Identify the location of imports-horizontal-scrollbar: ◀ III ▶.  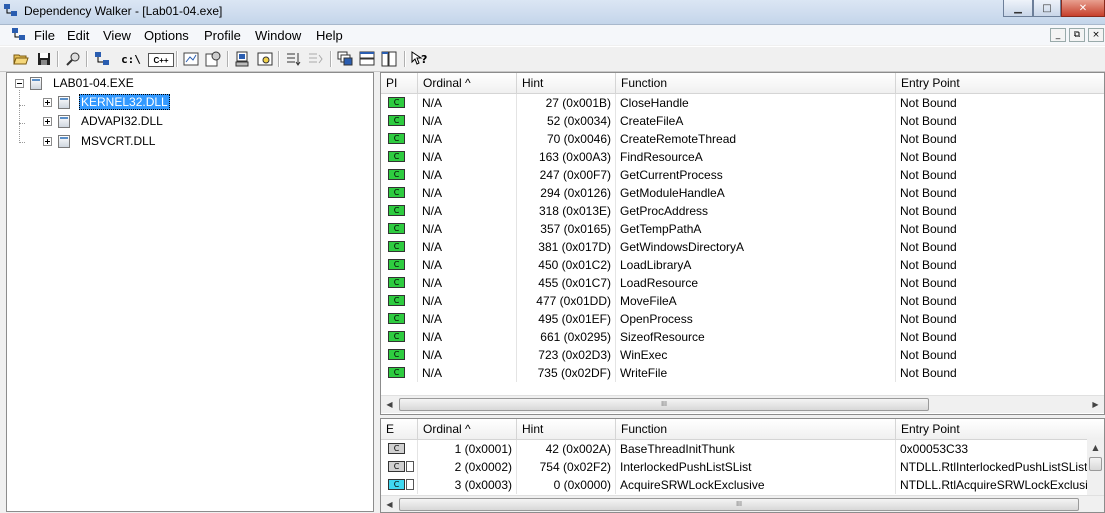
(742, 404).